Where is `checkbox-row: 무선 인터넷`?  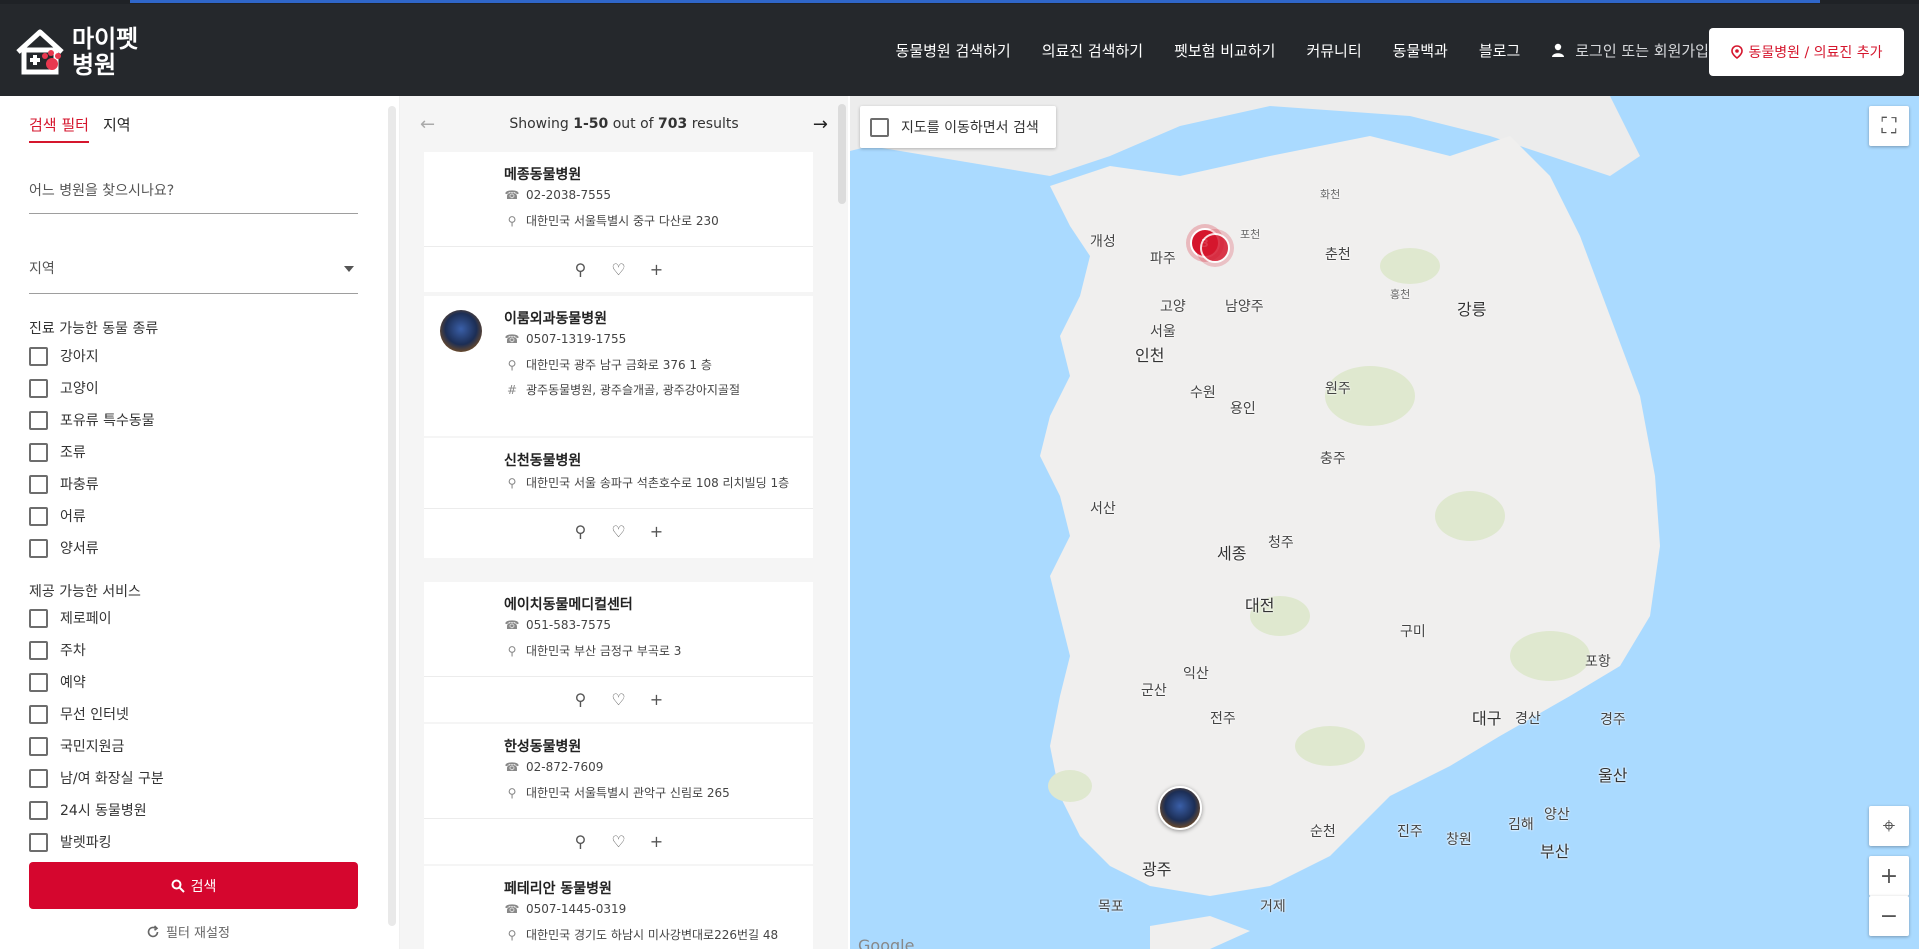 checkbox-row: 무선 인터넷 is located at coordinates (79, 714).